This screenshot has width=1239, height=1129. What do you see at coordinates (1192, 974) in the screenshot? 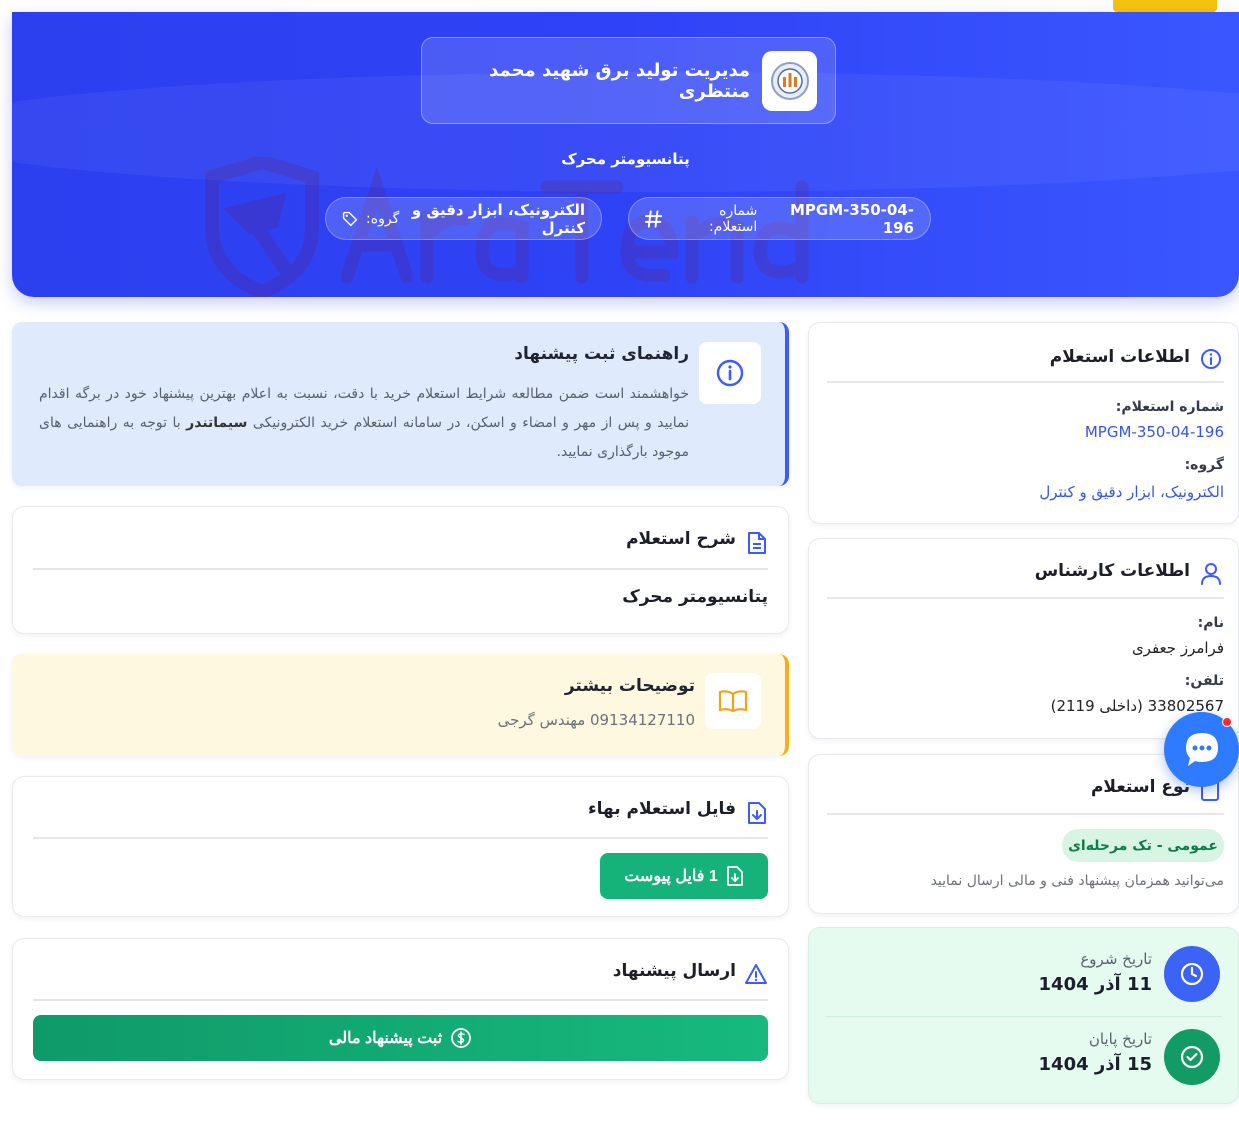
I see `clock-icon` at bounding box center [1192, 974].